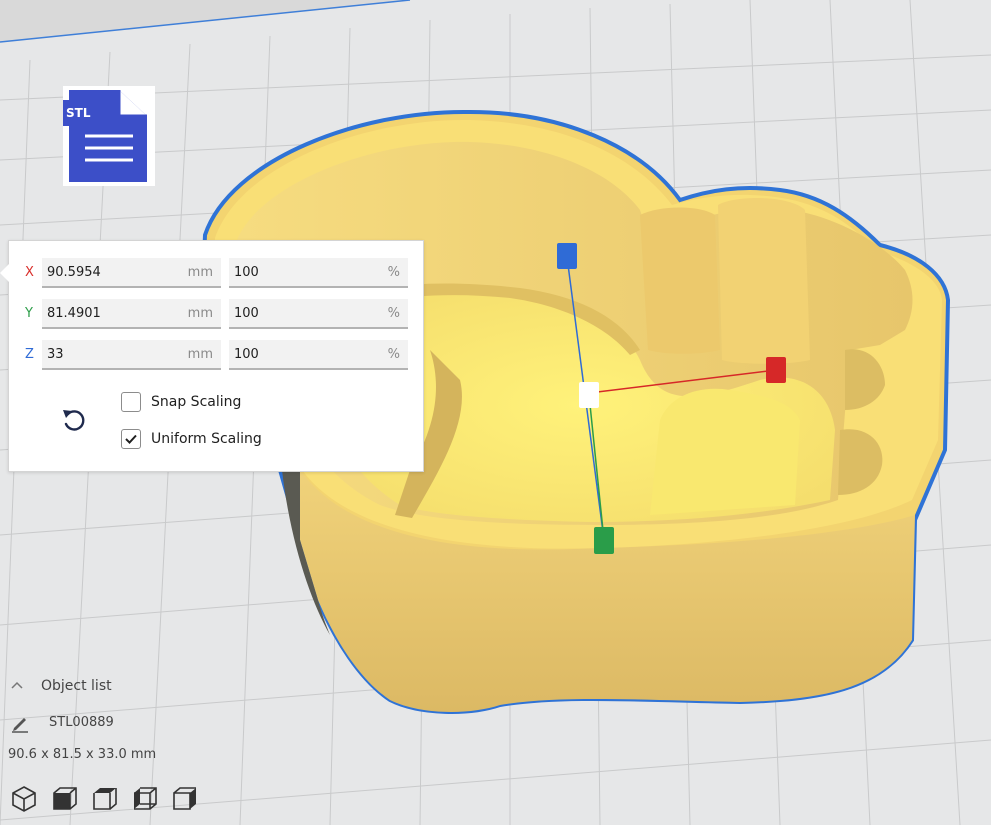 The image size is (991, 825). I want to click on checkmark-icon, so click(131, 439).